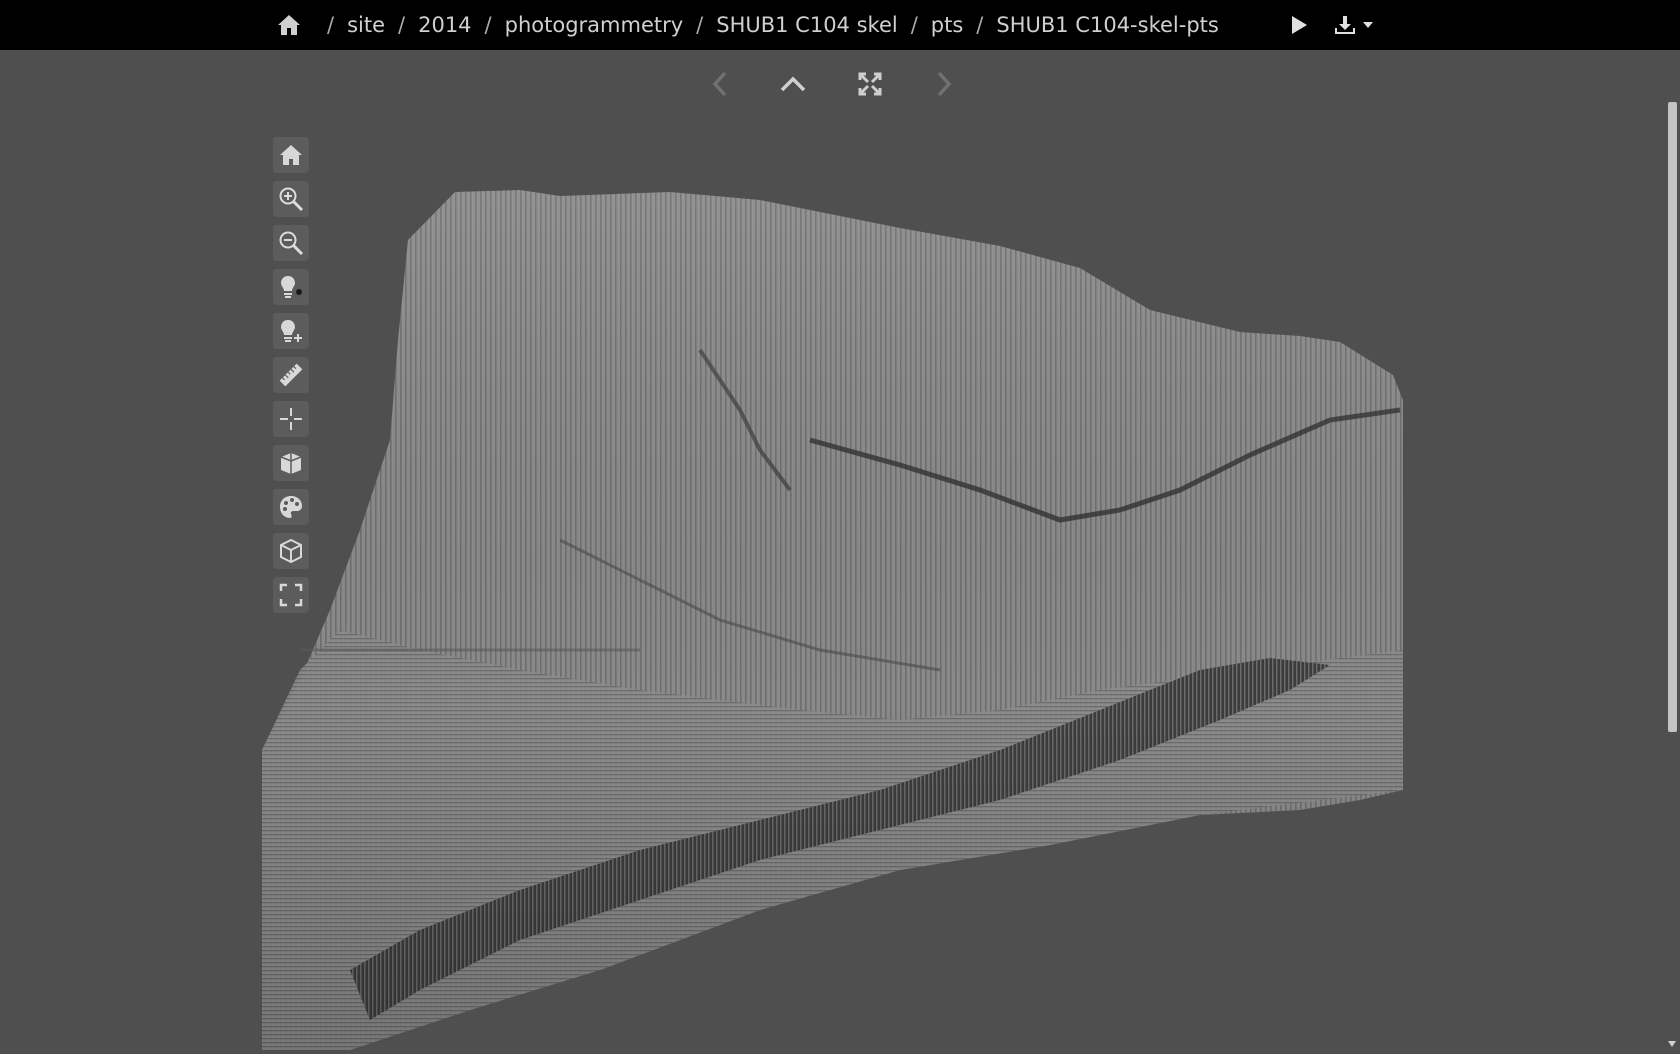 This screenshot has height=1054, width=1680. I want to click on vertical-scrollbar, so click(1672, 550).